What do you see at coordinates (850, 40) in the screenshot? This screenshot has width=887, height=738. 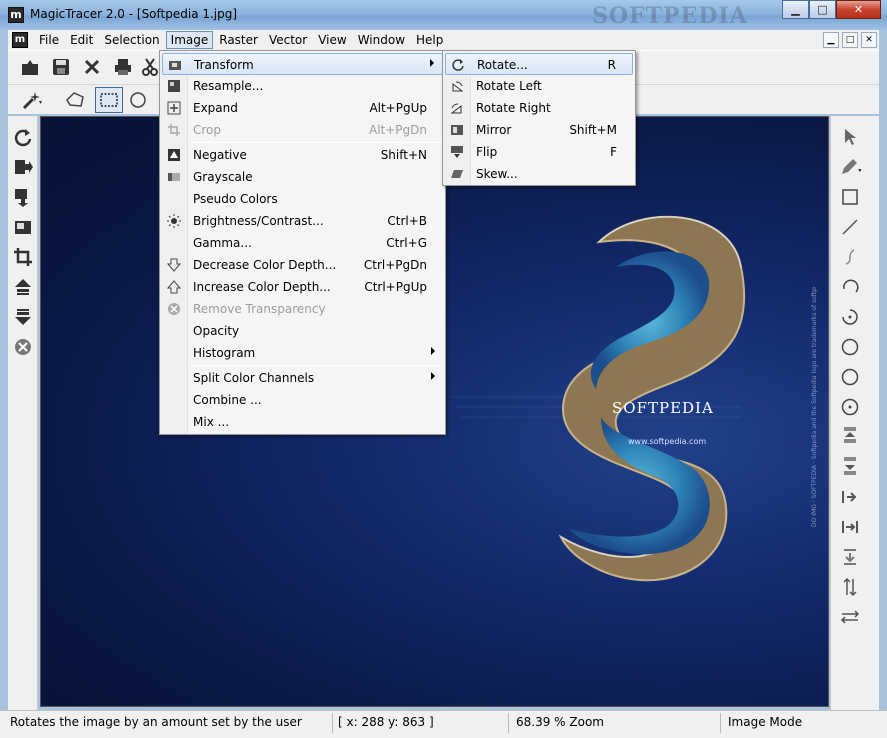 I see `mdi-restore-button: □` at bounding box center [850, 40].